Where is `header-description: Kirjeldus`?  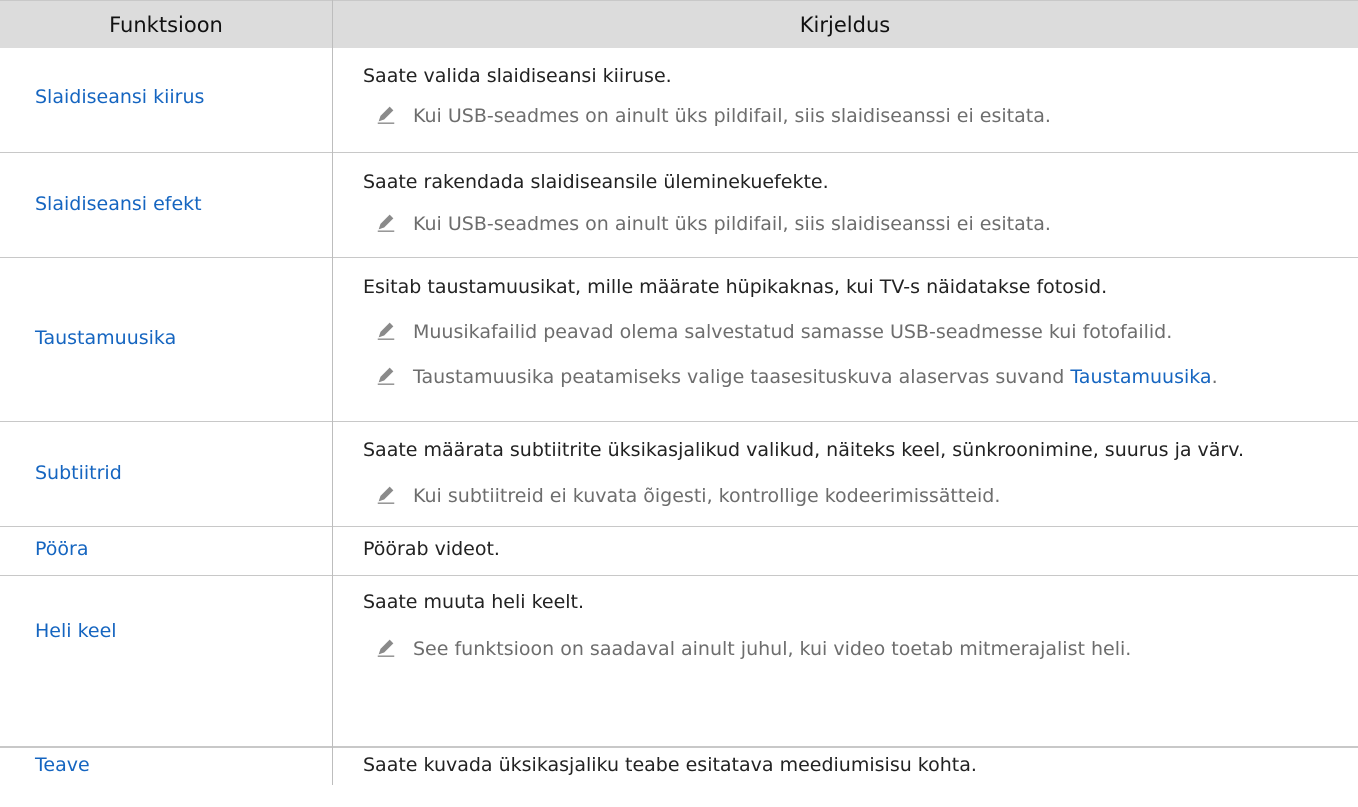 header-description: Kirjeldus is located at coordinates (845, 25).